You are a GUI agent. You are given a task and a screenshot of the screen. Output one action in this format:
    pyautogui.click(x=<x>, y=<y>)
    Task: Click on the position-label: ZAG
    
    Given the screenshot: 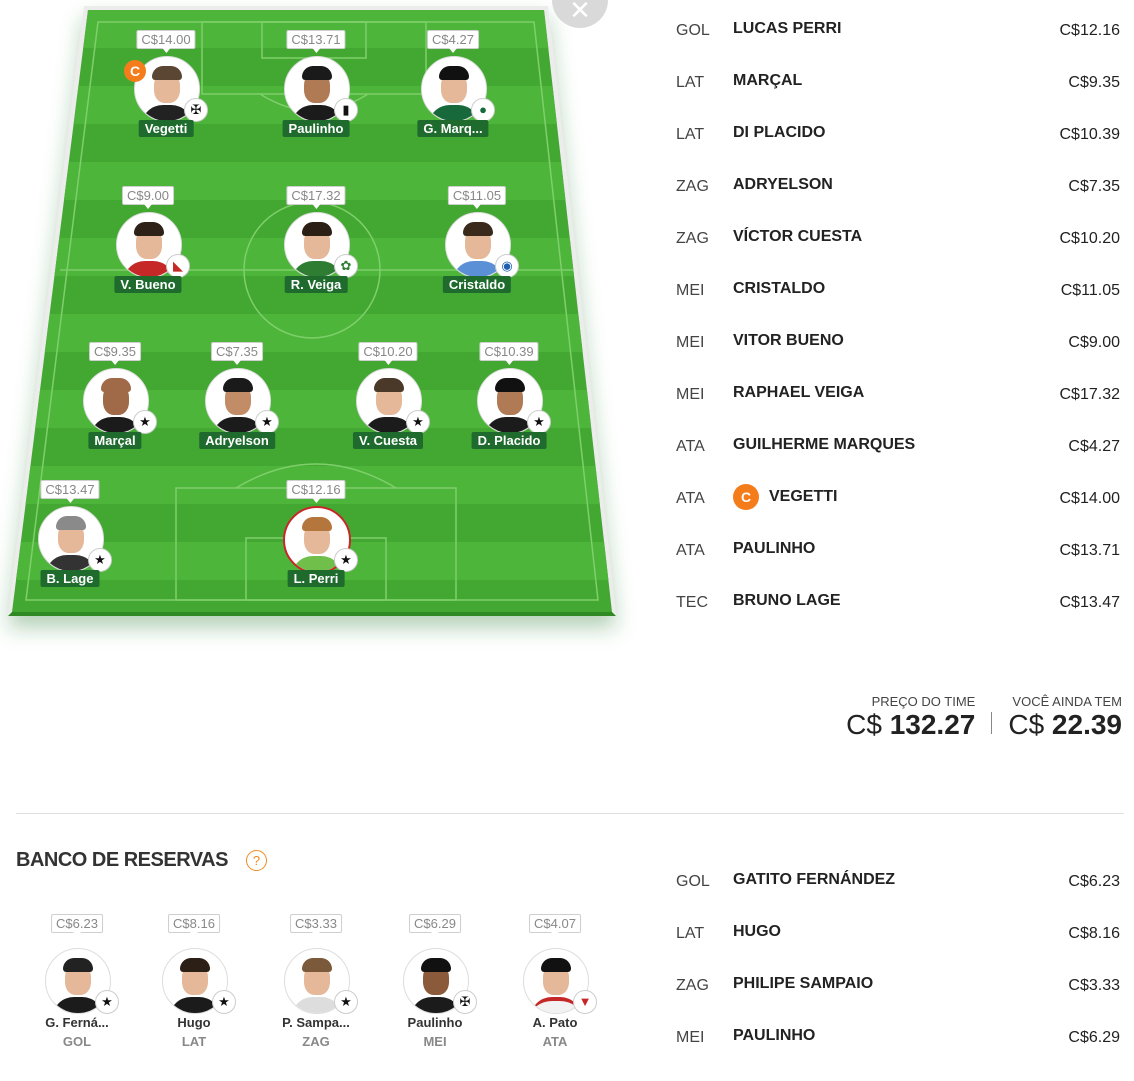 What is the action you would take?
    pyautogui.click(x=316, y=1041)
    